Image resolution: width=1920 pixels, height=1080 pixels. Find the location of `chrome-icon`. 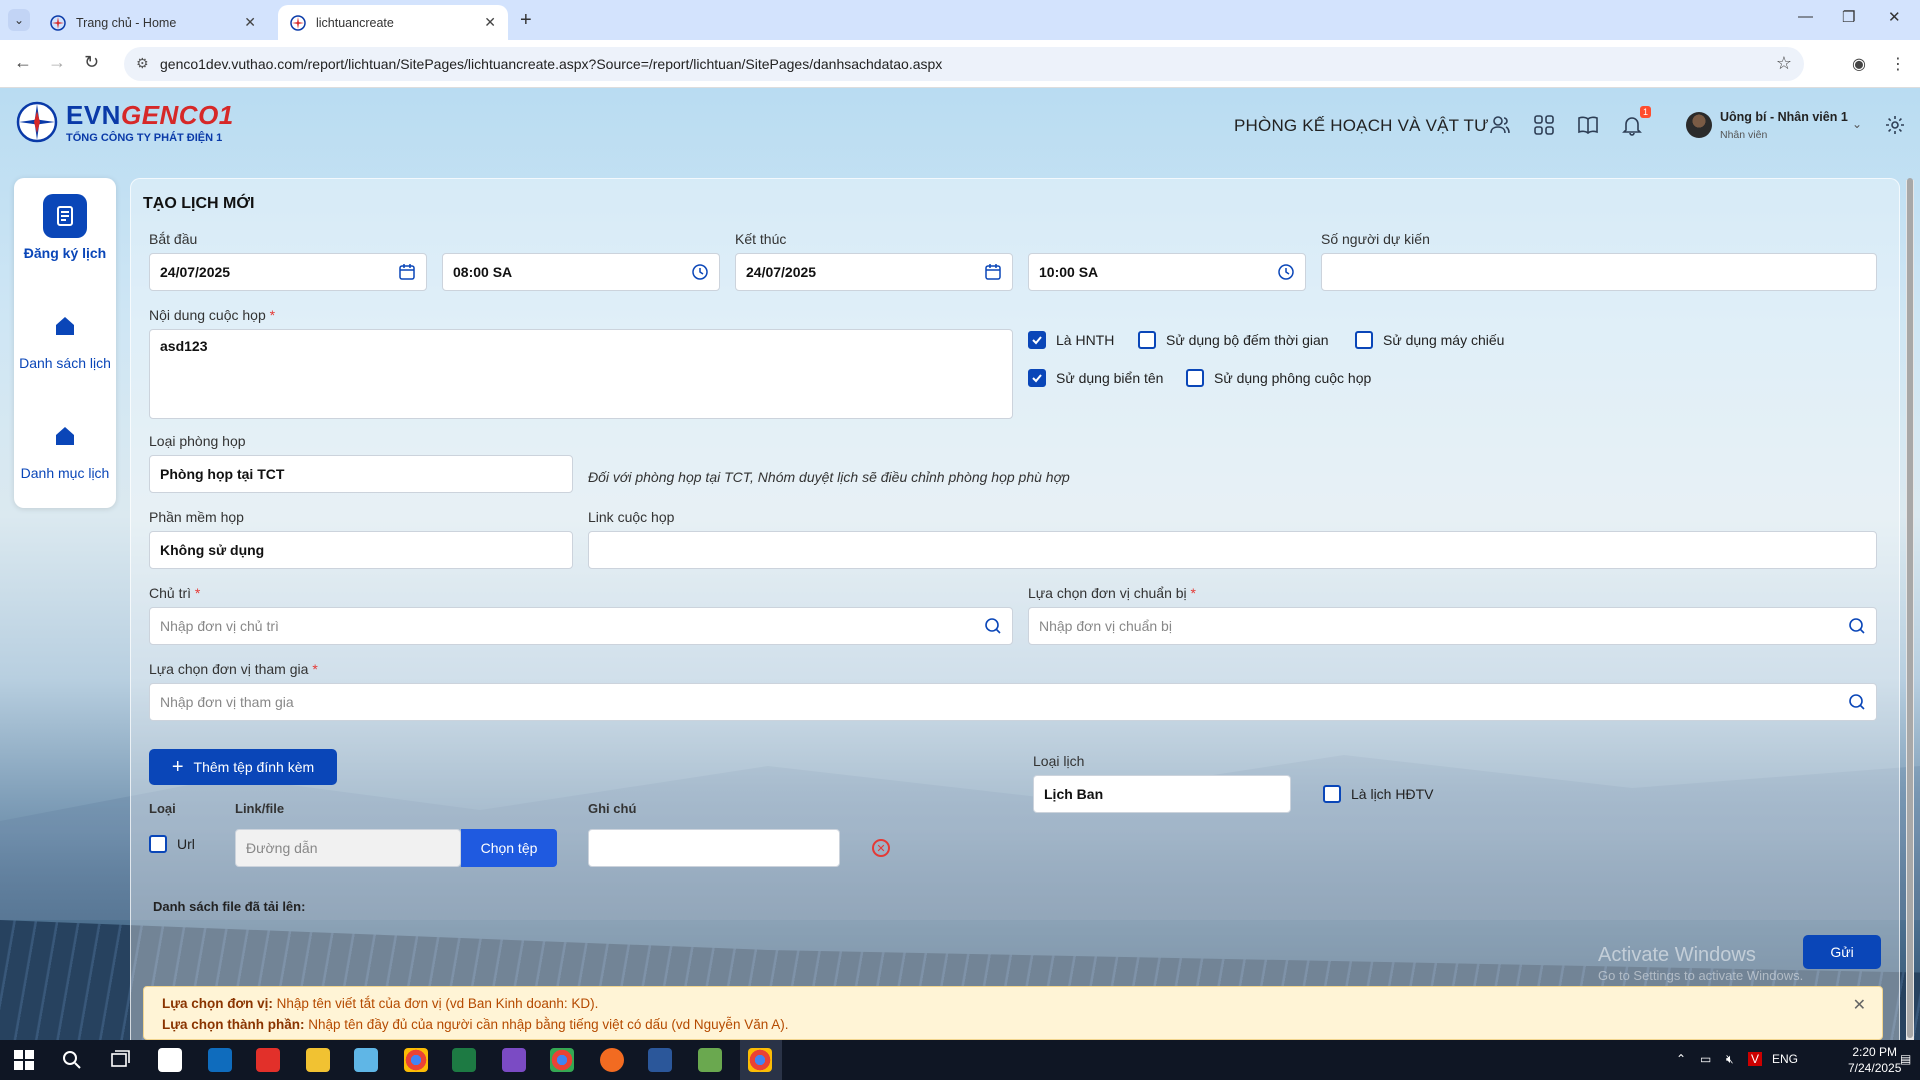

chrome-icon is located at coordinates (416, 1060).